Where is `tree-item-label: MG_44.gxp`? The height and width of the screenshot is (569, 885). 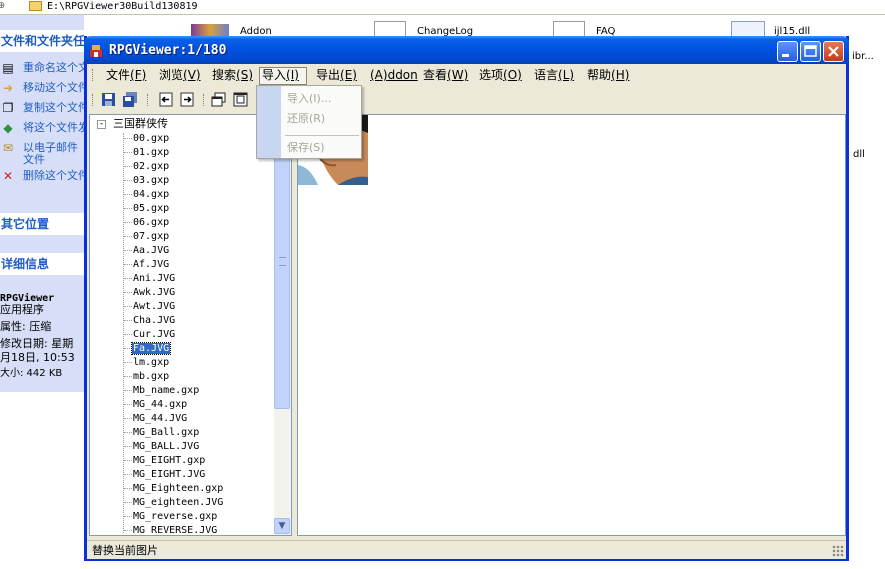
tree-item-label: MG_44.gxp is located at coordinates (160, 404).